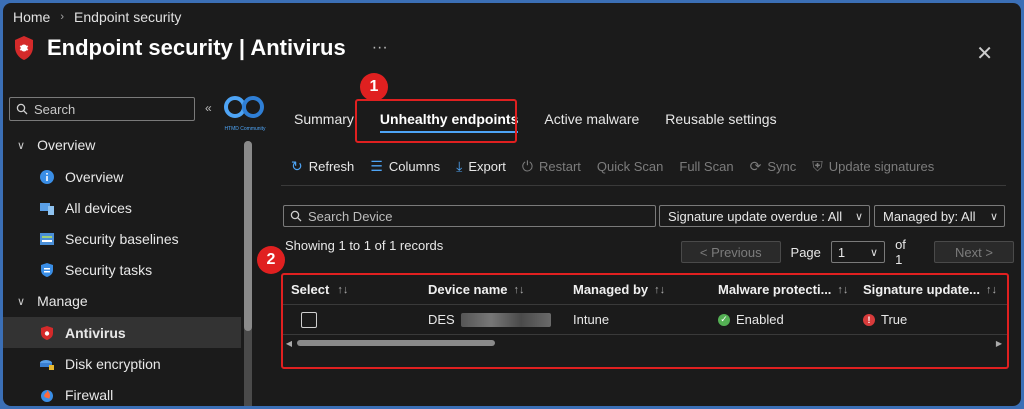  What do you see at coordinates (805, 252) in the screenshot?
I see `page-label: Page` at bounding box center [805, 252].